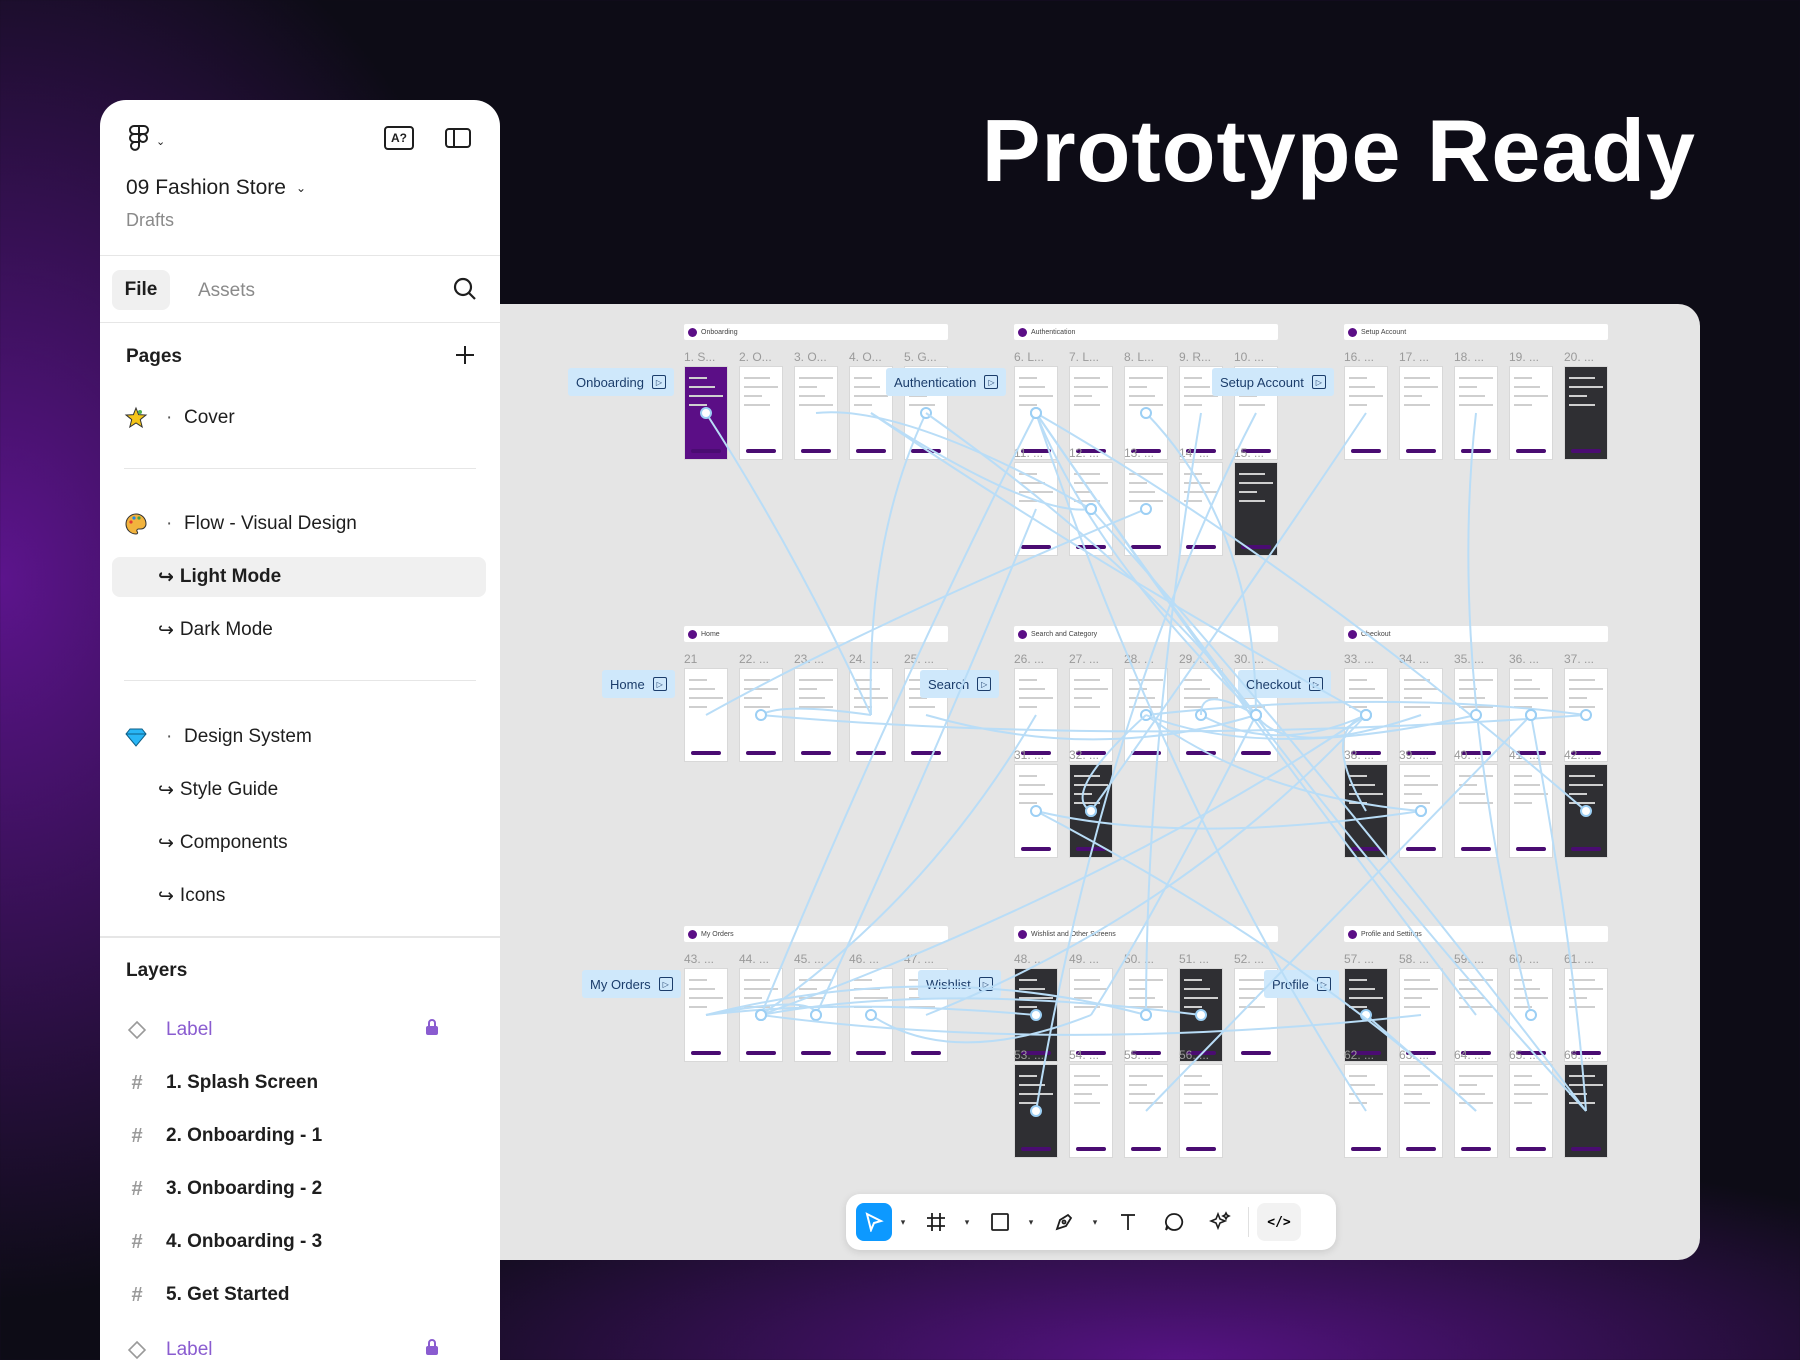  What do you see at coordinates (300, 1295) in the screenshot?
I see `layer-row-get-started: # 5. Get Started` at bounding box center [300, 1295].